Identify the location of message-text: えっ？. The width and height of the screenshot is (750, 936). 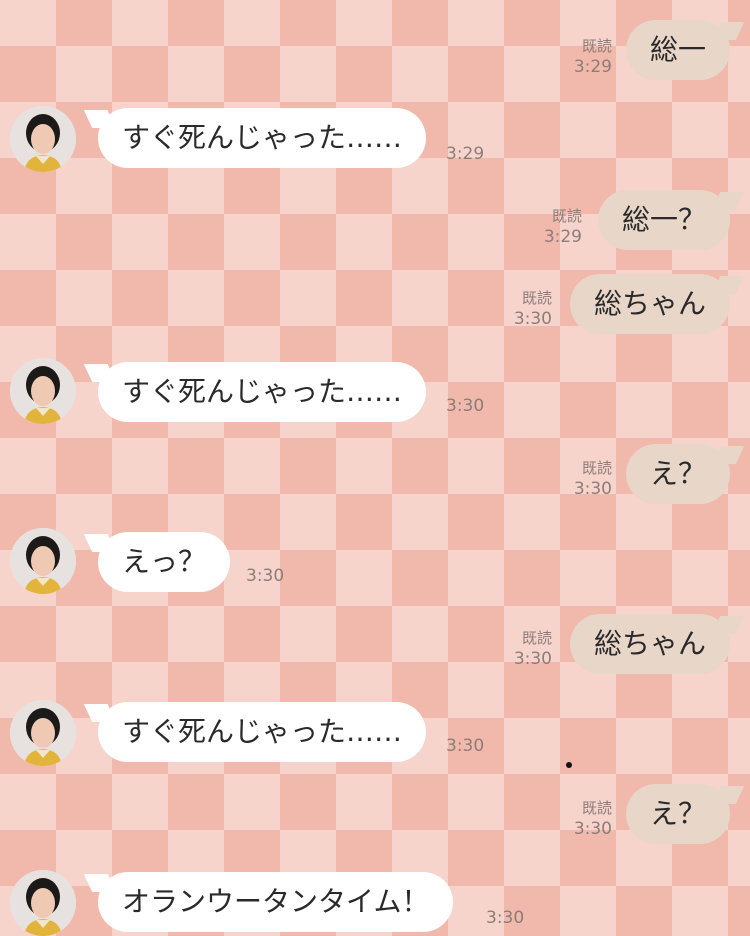
(164, 561).